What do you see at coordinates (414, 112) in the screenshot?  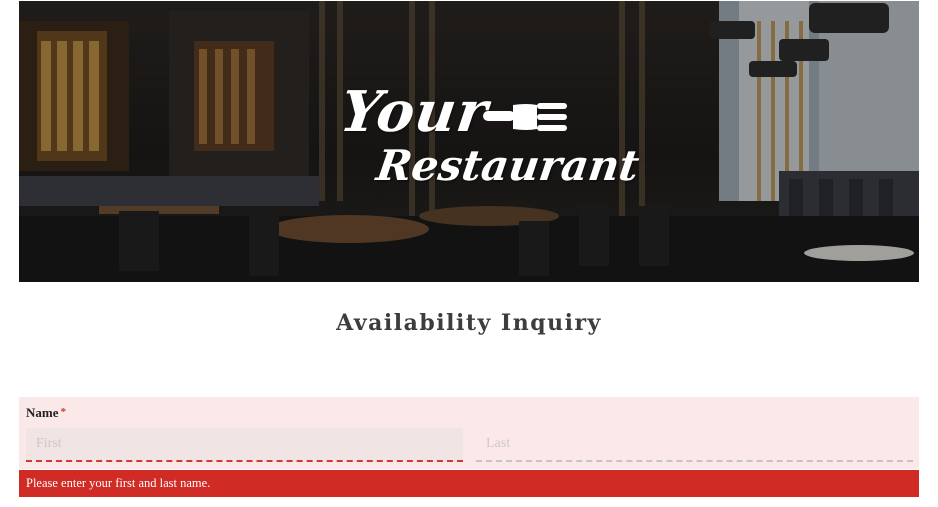 I see `logo-text-your: Your` at bounding box center [414, 112].